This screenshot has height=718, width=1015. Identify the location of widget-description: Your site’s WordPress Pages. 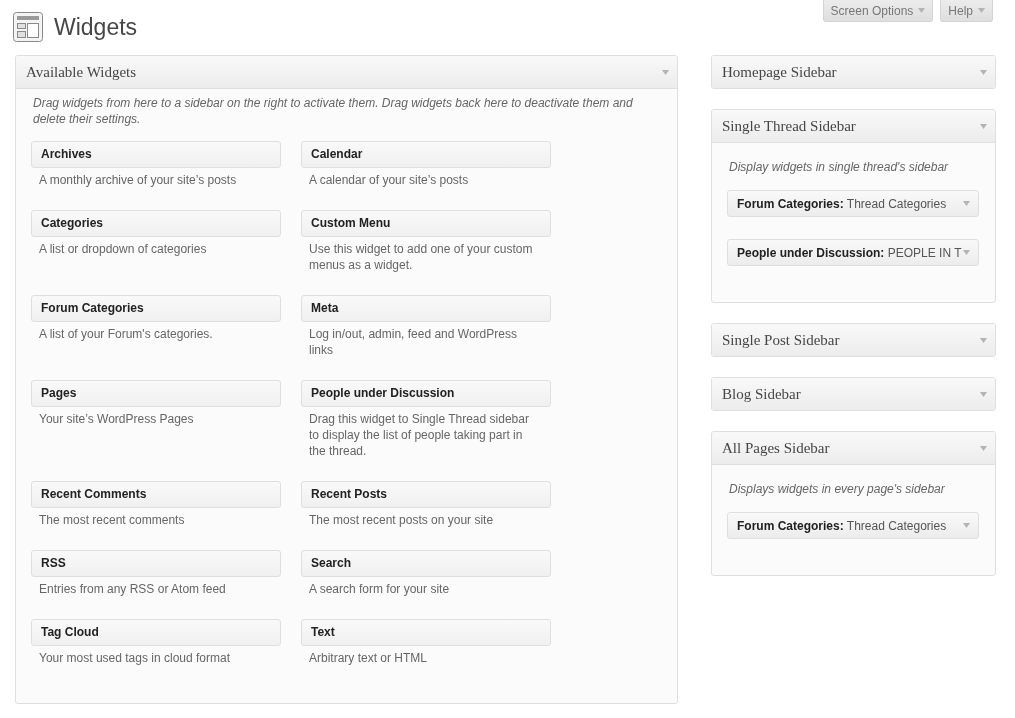
(116, 419).